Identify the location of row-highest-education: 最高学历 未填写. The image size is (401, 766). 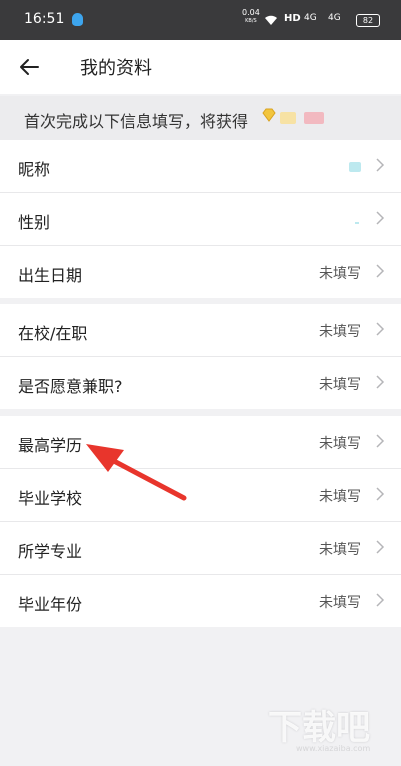
(200, 442).